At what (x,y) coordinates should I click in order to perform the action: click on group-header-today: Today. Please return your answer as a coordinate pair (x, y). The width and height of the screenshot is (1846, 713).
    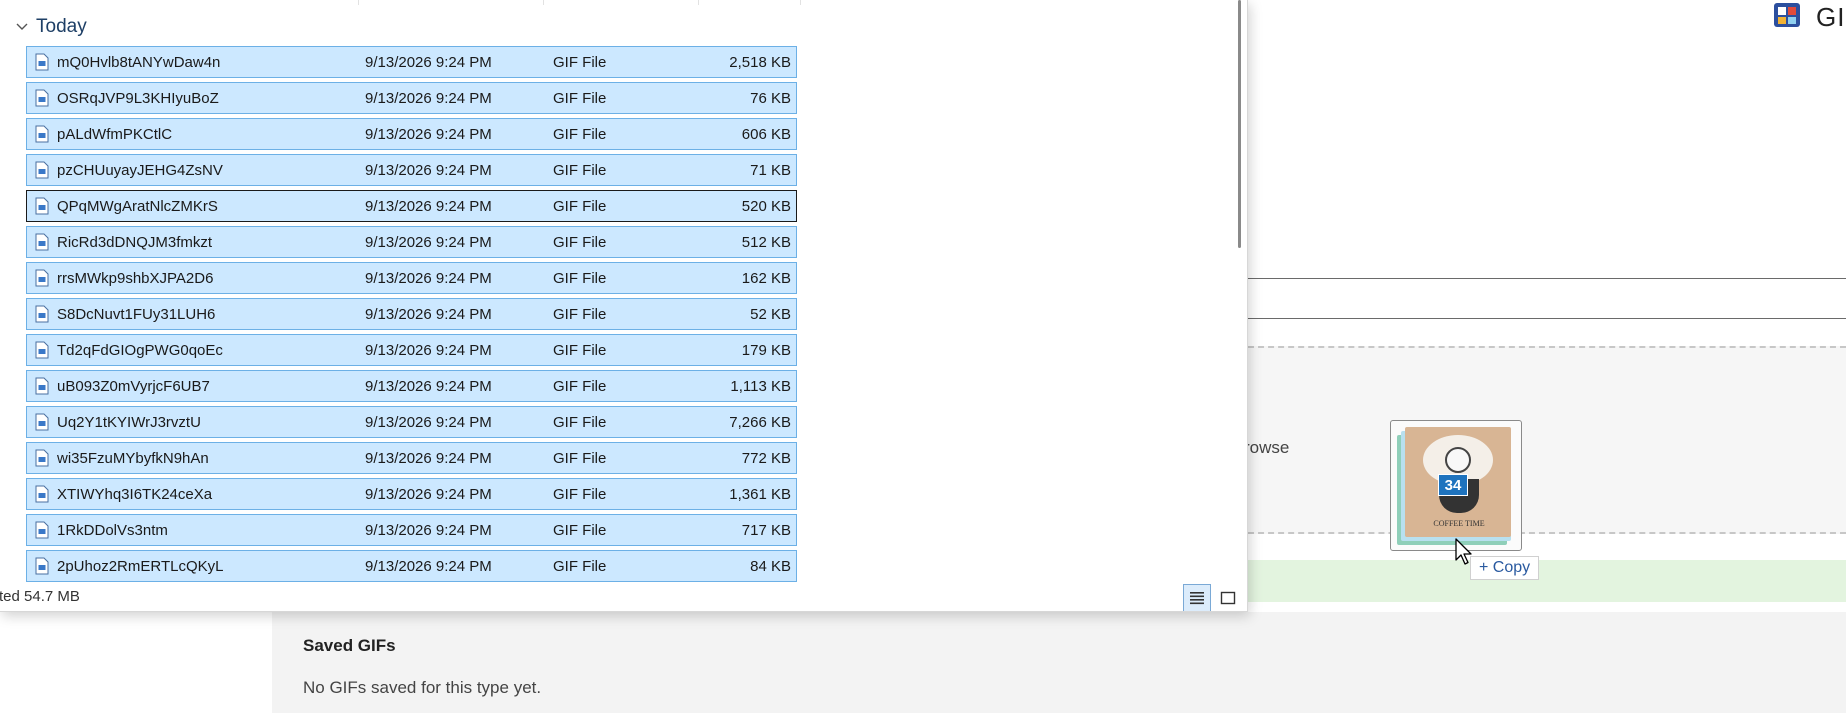
    Looking at the image, I should click on (50, 27).